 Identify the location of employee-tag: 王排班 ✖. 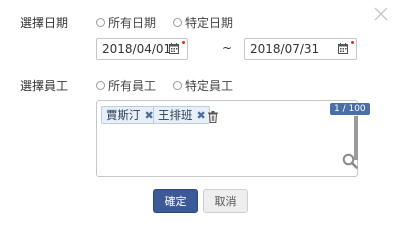
(181, 115).